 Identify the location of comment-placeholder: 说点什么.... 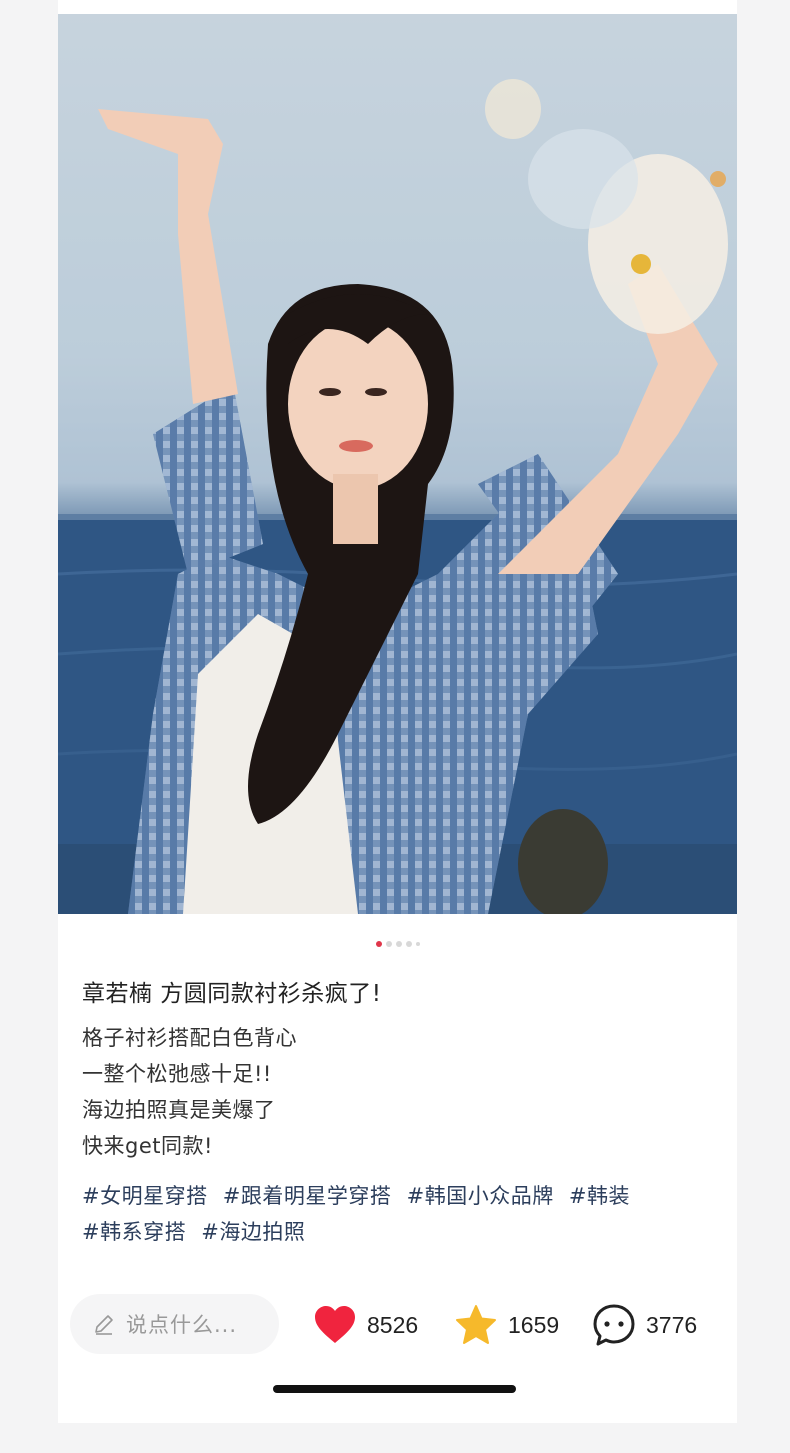
(182, 1325).